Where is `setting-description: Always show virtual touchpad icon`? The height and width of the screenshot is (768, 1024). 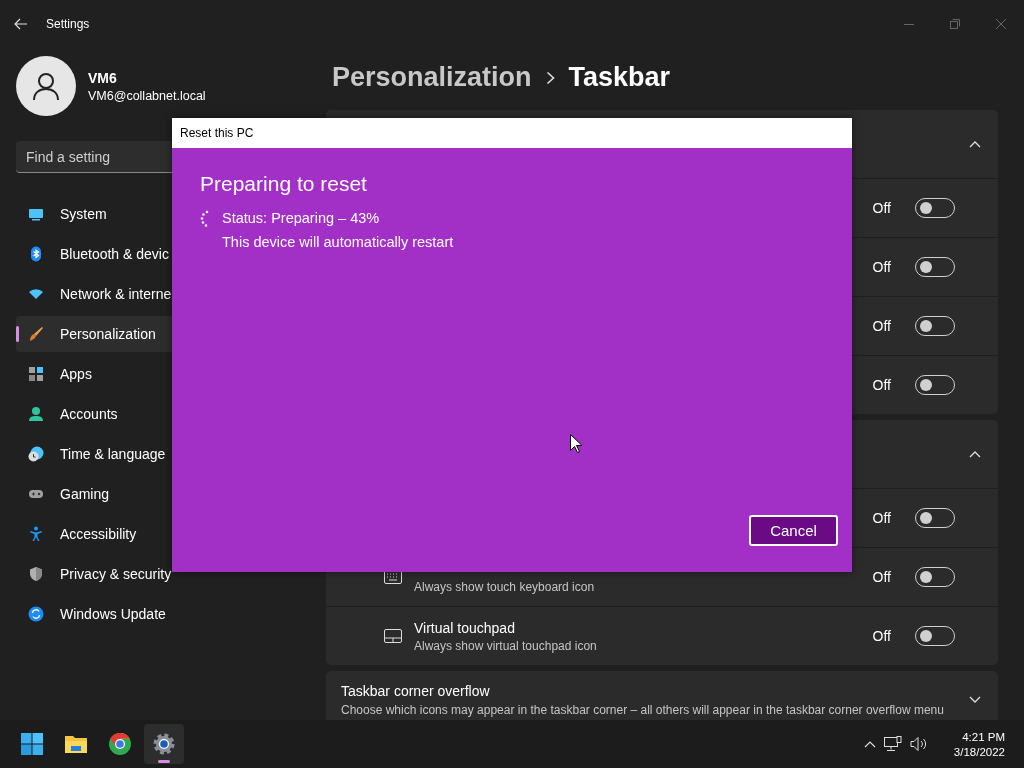 setting-description: Always show virtual touchpad icon is located at coordinates (506, 645).